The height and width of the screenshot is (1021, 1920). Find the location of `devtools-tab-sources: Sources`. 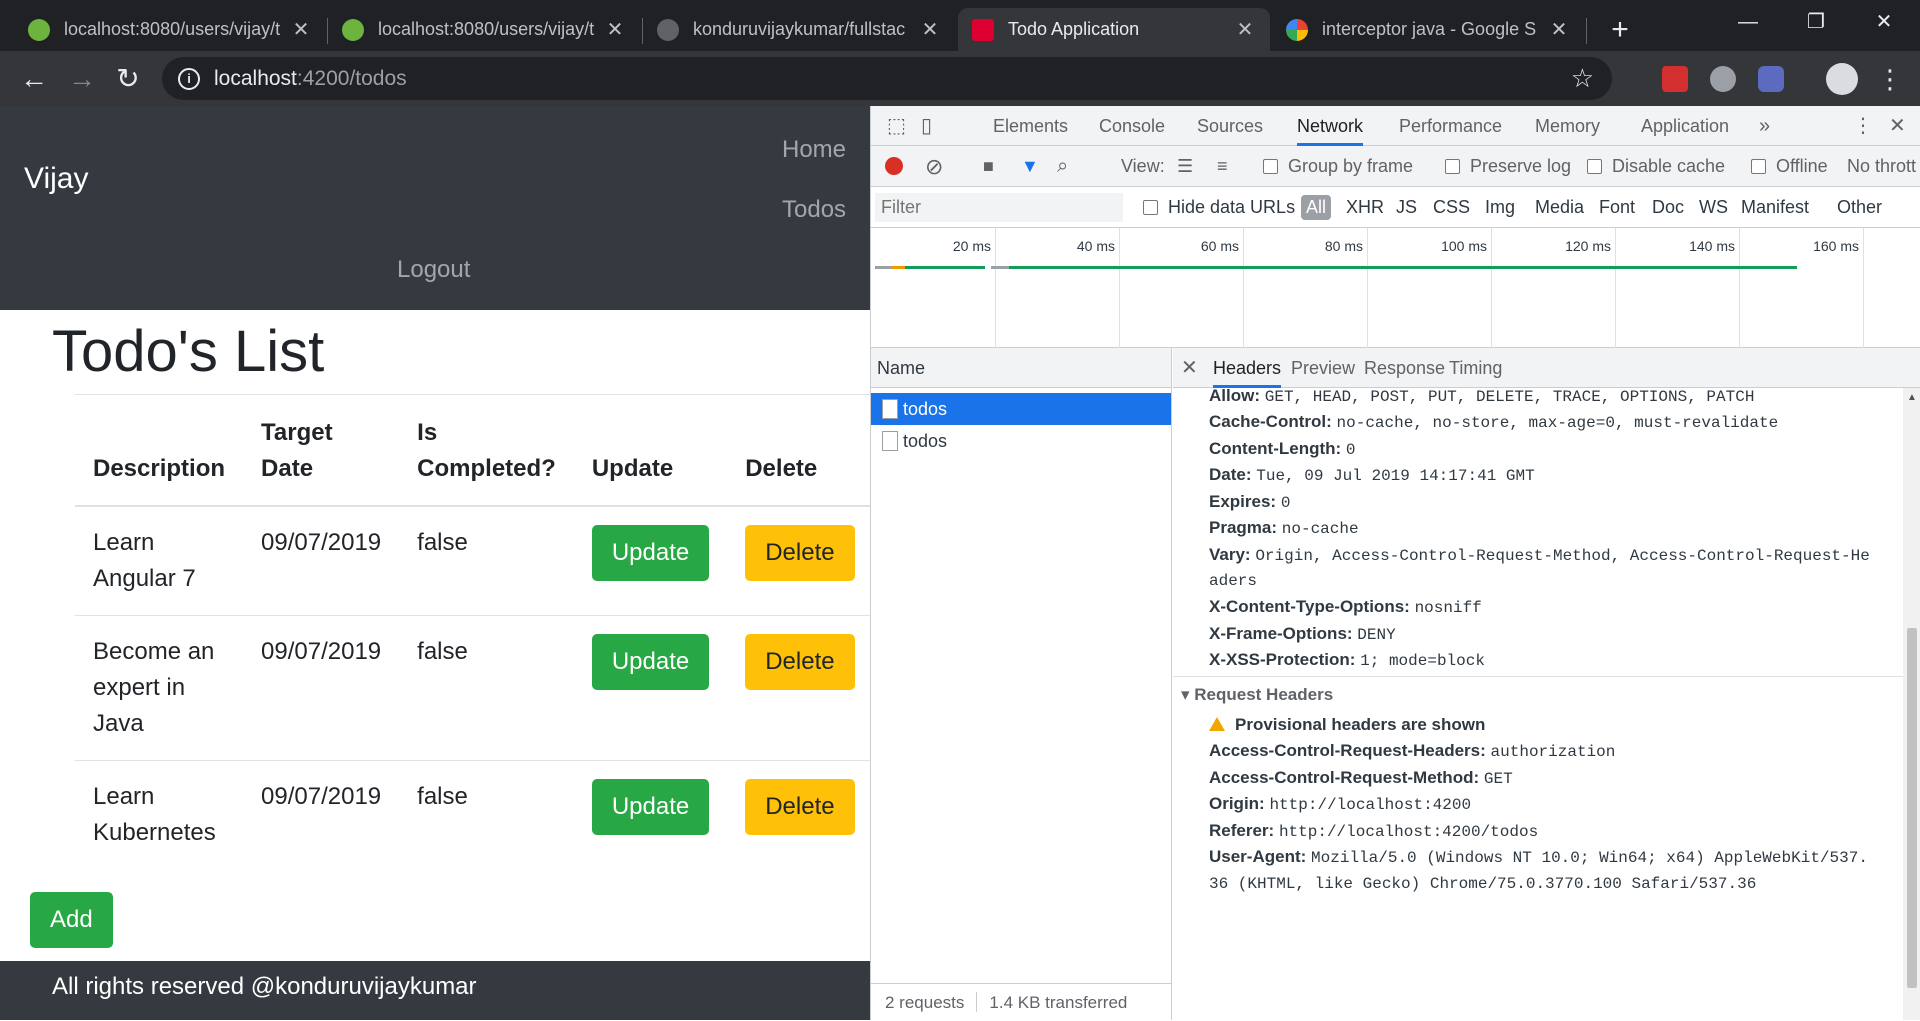

devtools-tab-sources: Sources is located at coordinates (1230, 126).